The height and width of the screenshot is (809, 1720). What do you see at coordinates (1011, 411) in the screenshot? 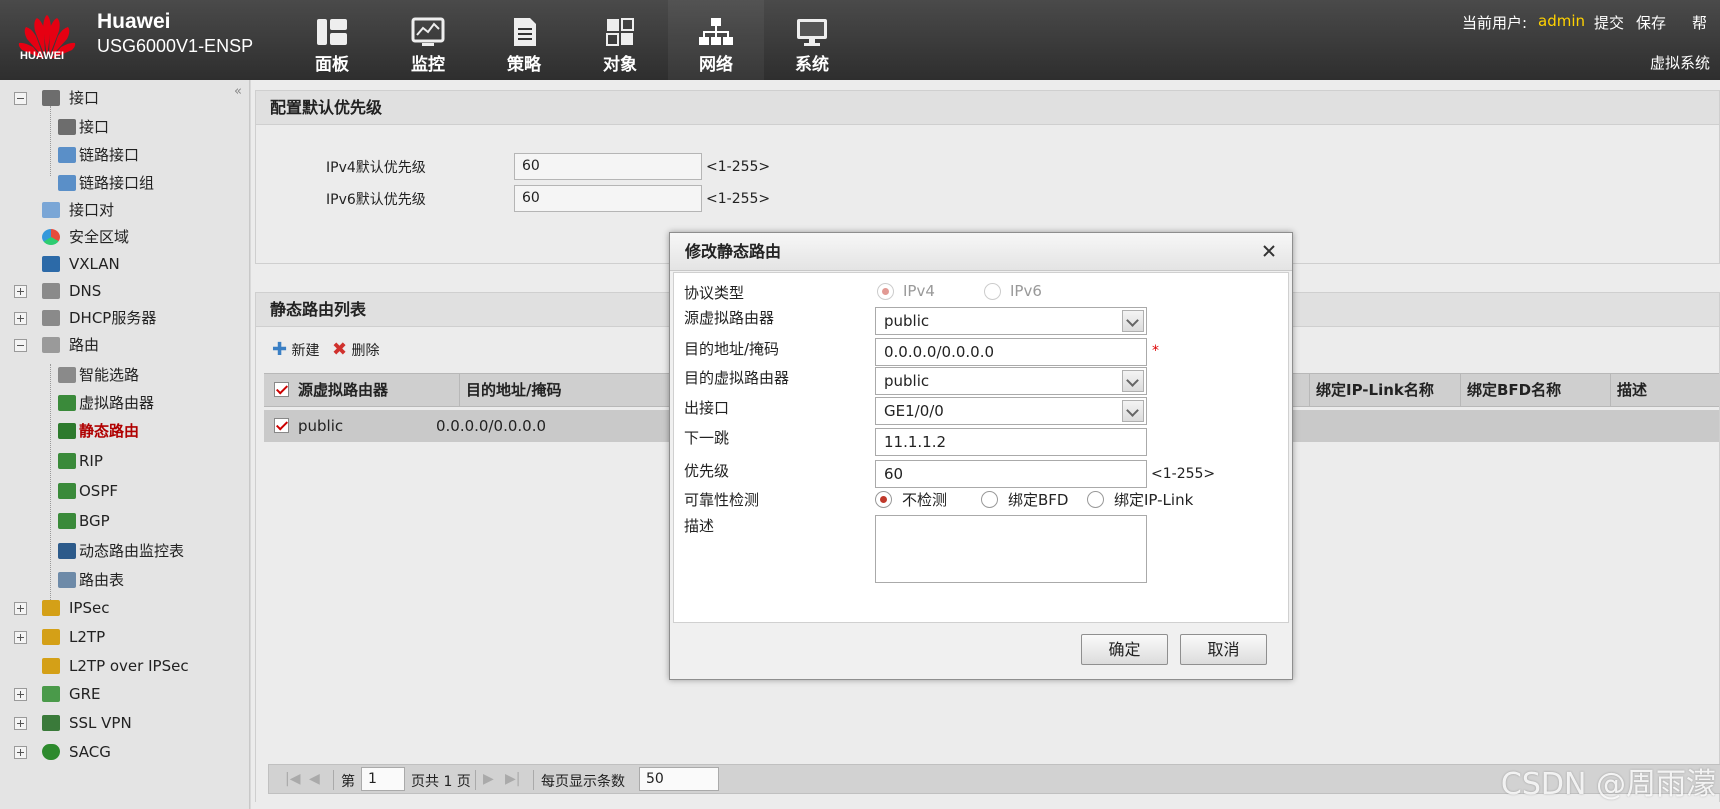
I see `out-interface-select: GE1/0/0` at bounding box center [1011, 411].